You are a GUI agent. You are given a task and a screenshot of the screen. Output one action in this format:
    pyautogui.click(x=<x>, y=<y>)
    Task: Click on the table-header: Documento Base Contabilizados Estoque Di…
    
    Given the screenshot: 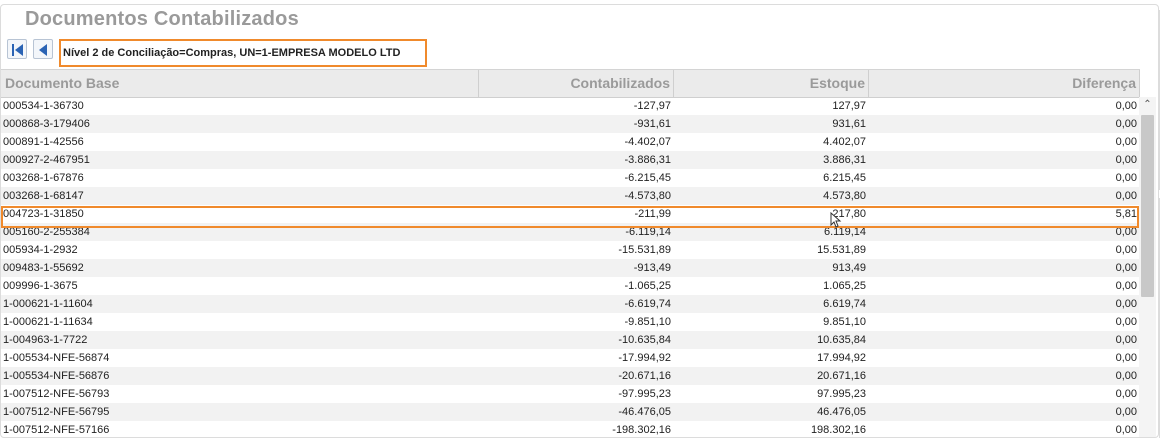 What is the action you would take?
    pyautogui.click(x=570, y=83)
    